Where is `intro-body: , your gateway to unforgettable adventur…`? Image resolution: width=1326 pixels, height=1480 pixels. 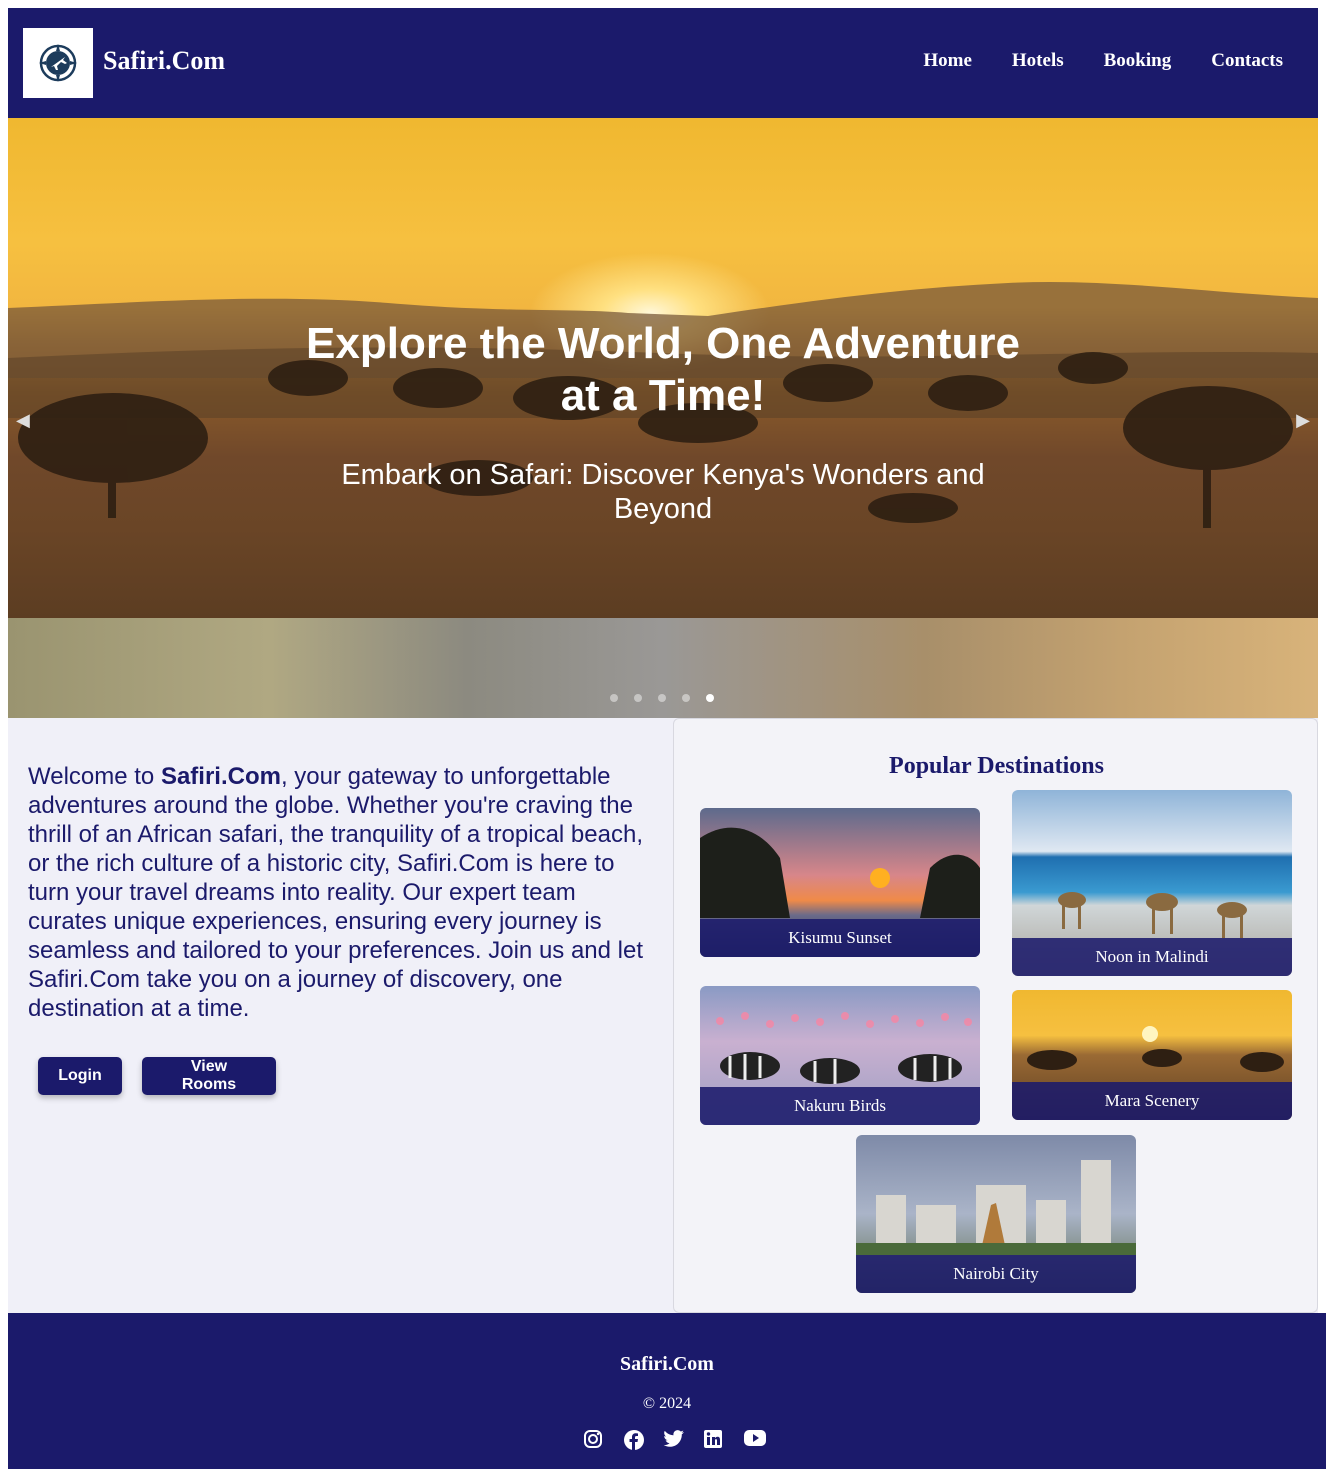
intro-body: , your gateway to unforgettable adventur… is located at coordinates (336, 892).